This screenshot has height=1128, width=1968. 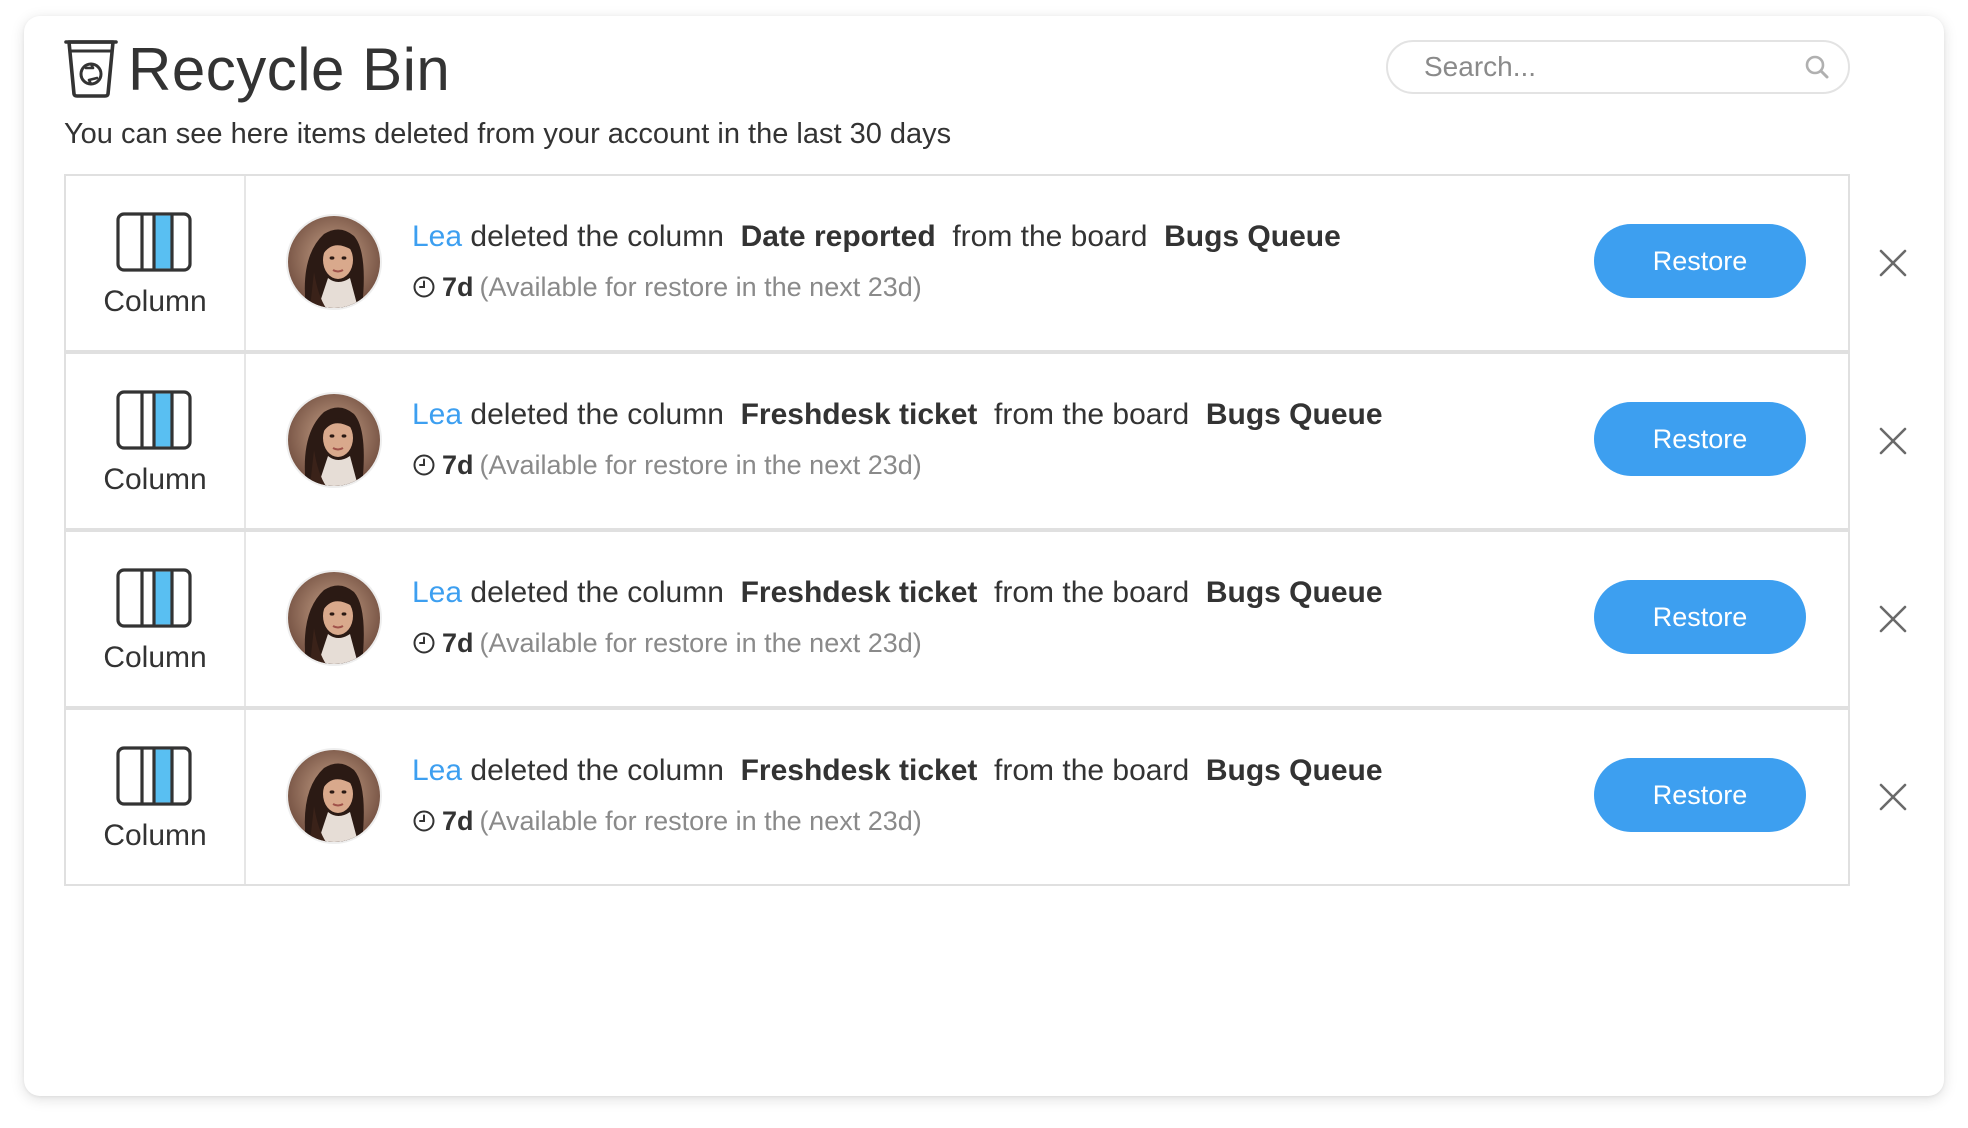 What do you see at coordinates (91, 69) in the screenshot?
I see `recycle-bin-icon` at bounding box center [91, 69].